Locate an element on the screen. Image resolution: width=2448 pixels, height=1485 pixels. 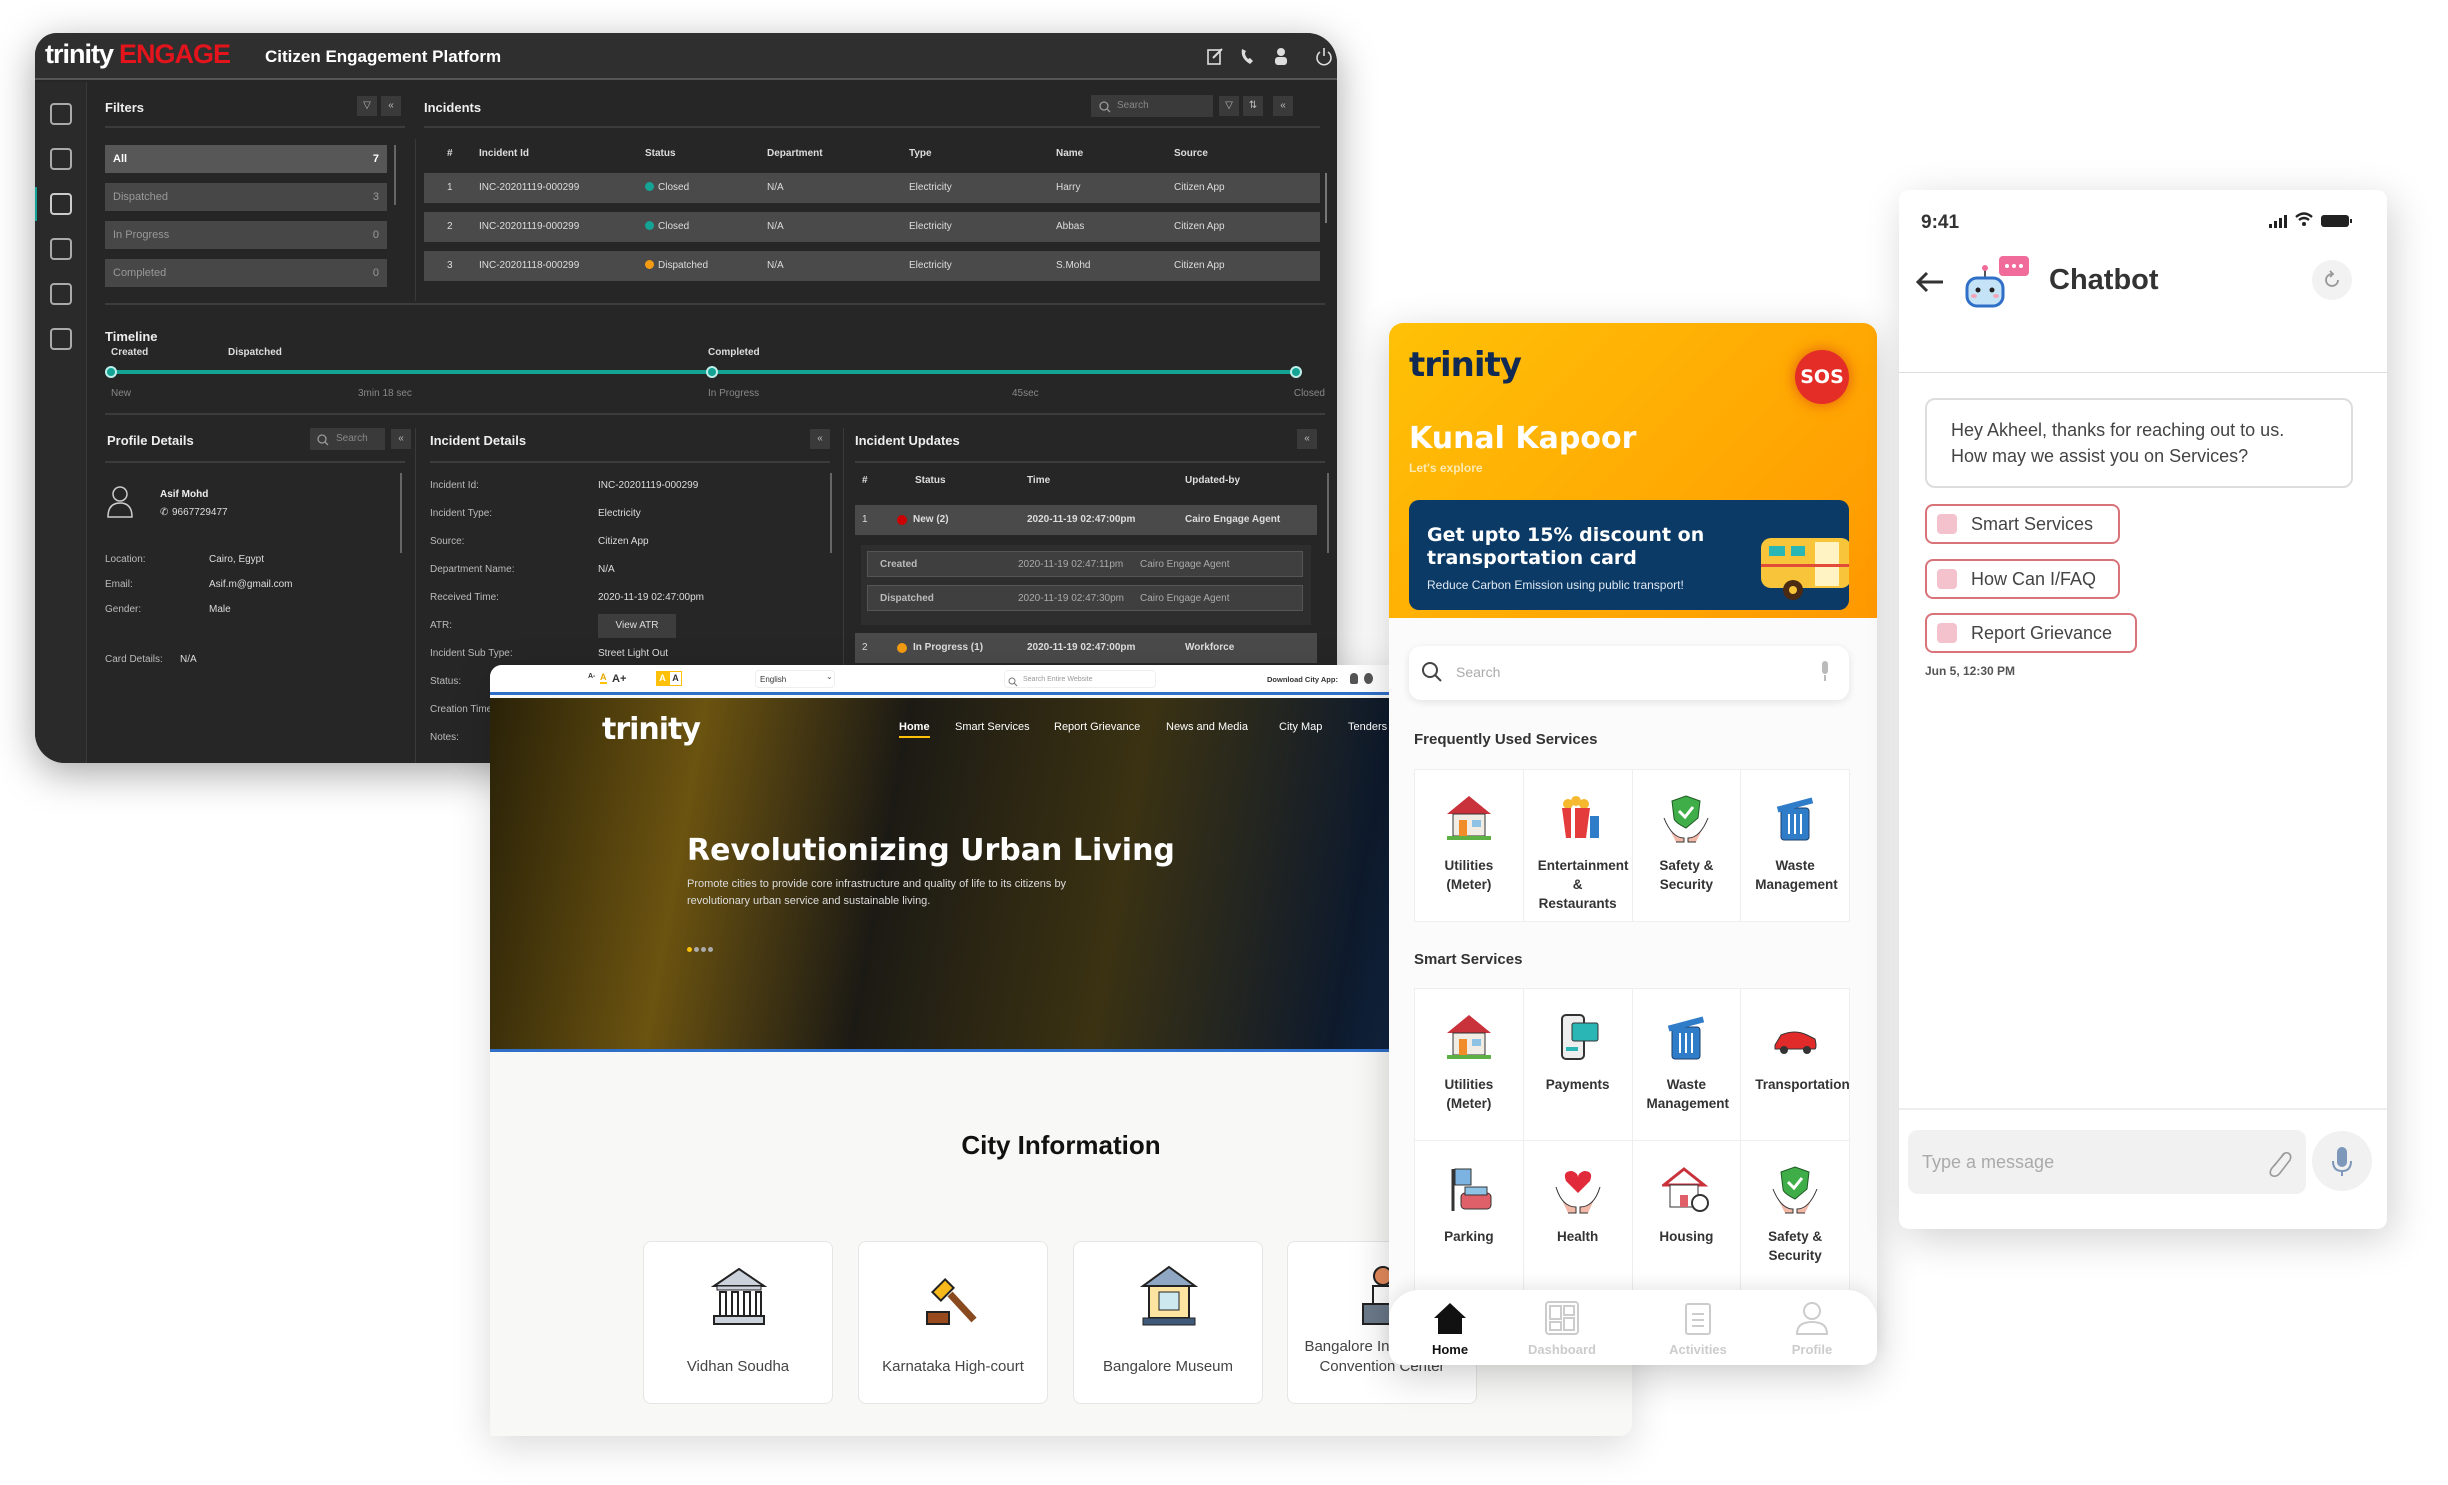
gear-icon is located at coordinates (61, 339).